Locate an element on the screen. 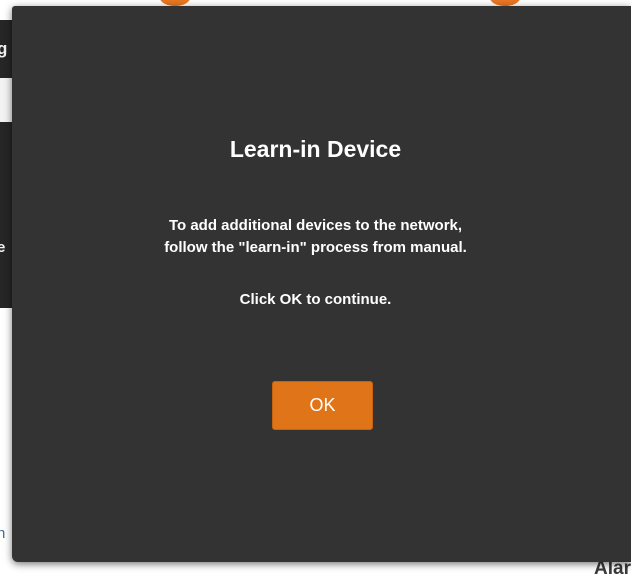 Image resolution: width=631 pixels, height=579 pixels. dialog-title: Learn-in Device is located at coordinates (315, 149).